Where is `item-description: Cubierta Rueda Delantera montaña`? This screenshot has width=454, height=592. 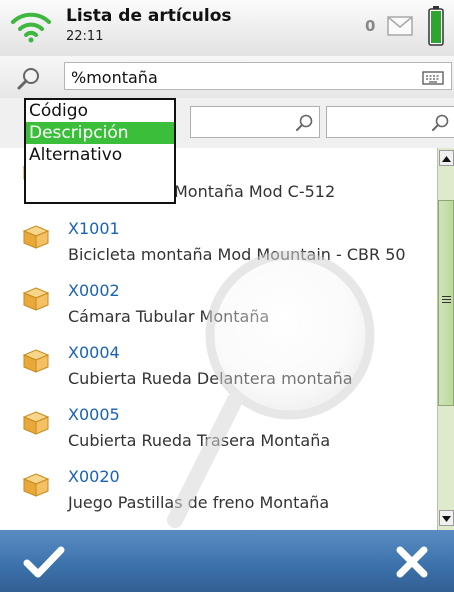 item-description: Cubierta Rueda Delantera montaña is located at coordinates (210, 378).